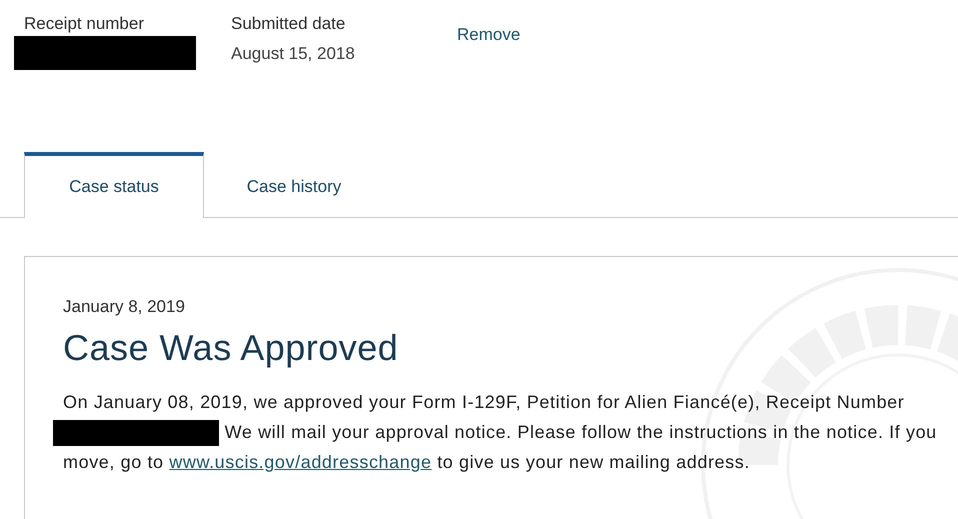 The height and width of the screenshot is (519, 958). What do you see at coordinates (231, 348) in the screenshot?
I see `status-title: Case Was Approved` at bounding box center [231, 348].